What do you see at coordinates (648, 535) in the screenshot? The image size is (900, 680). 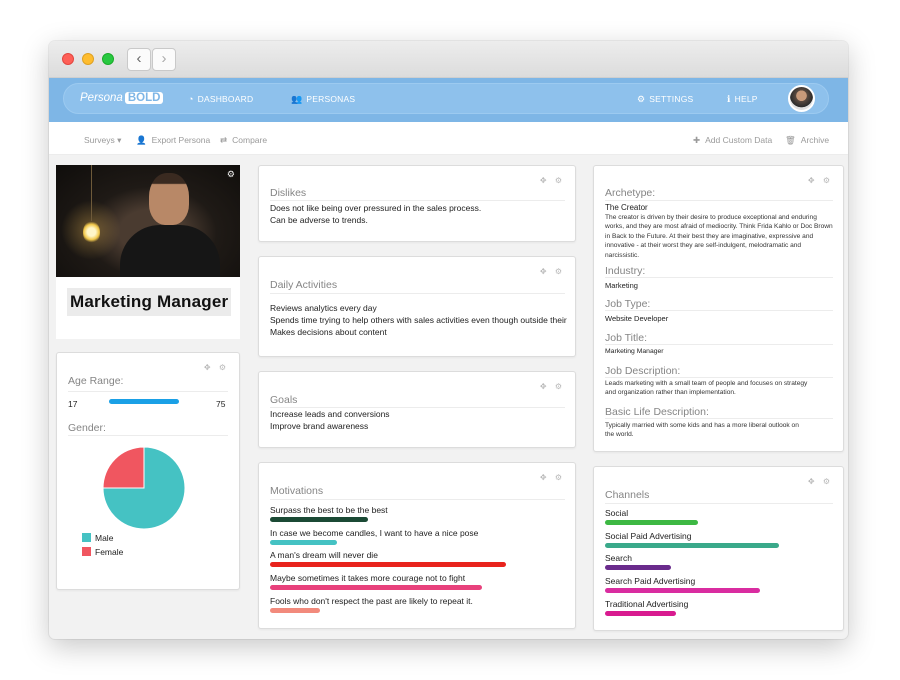 I see `channel-label: Social Paid Advertising` at bounding box center [648, 535].